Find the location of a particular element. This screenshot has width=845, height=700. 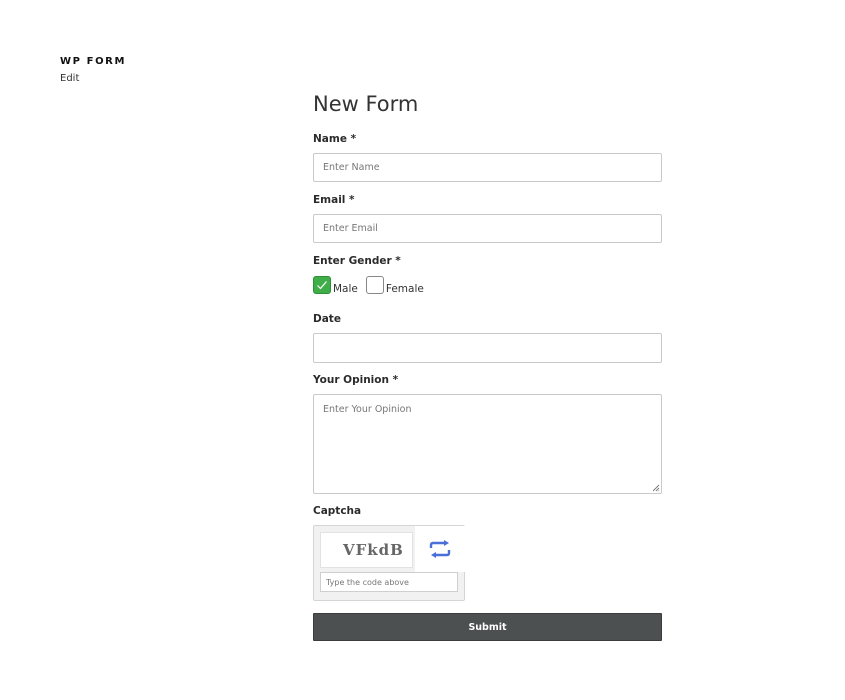

male-checkbox is located at coordinates (322, 285).